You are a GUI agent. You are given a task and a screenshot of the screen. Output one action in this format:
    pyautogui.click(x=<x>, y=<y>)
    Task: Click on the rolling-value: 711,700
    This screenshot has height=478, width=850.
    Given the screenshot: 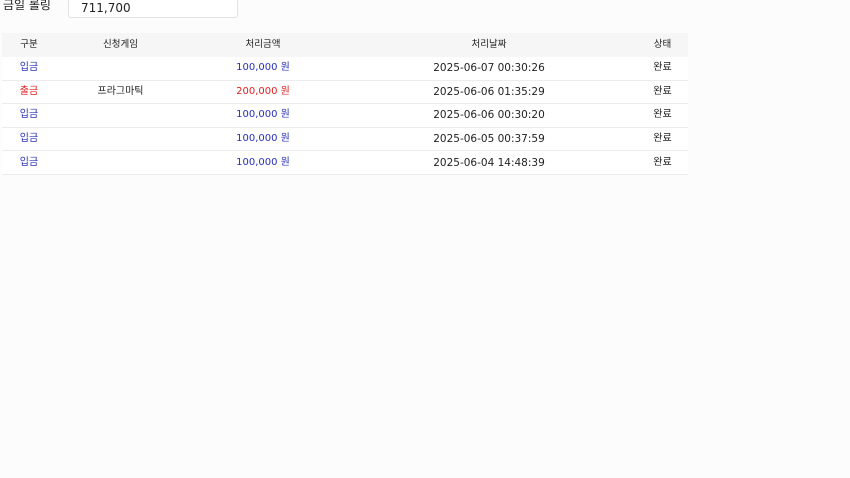 What is the action you would take?
    pyautogui.click(x=106, y=8)
    